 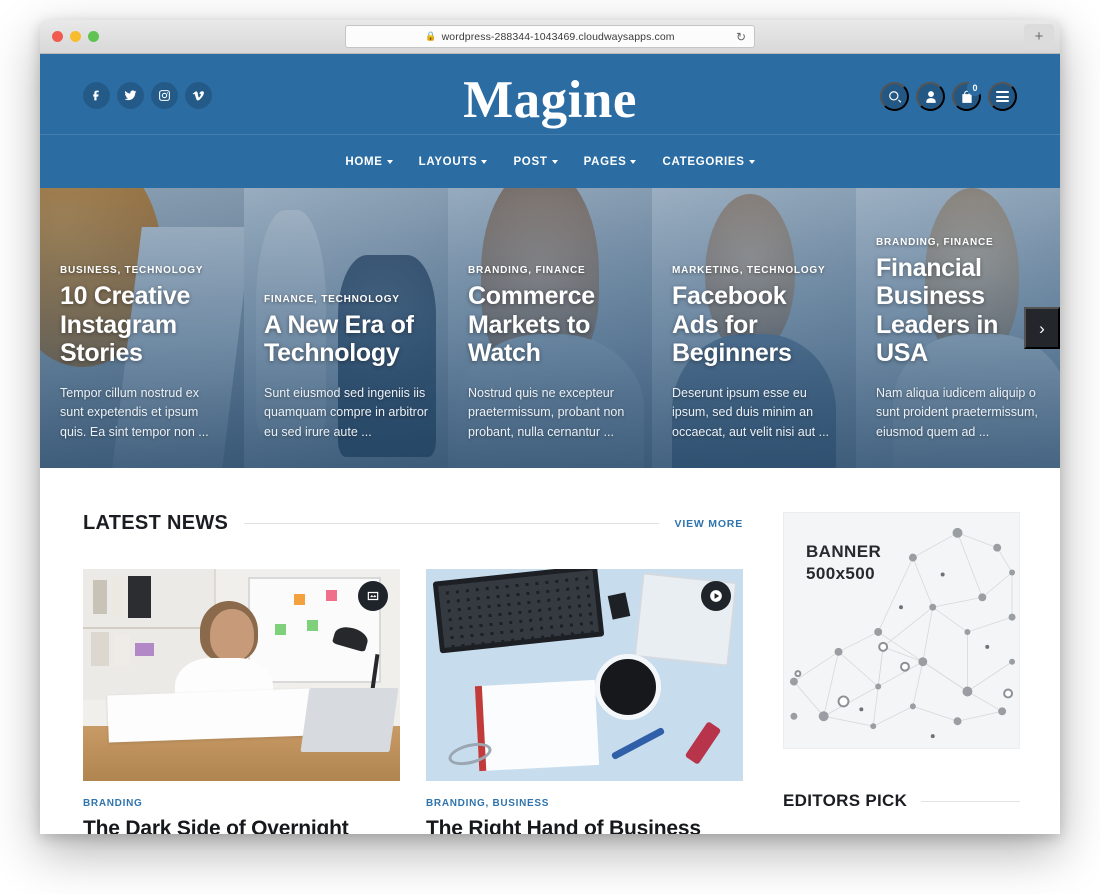 I want to click on hamburger-icon, so click(x=1002, y=96).